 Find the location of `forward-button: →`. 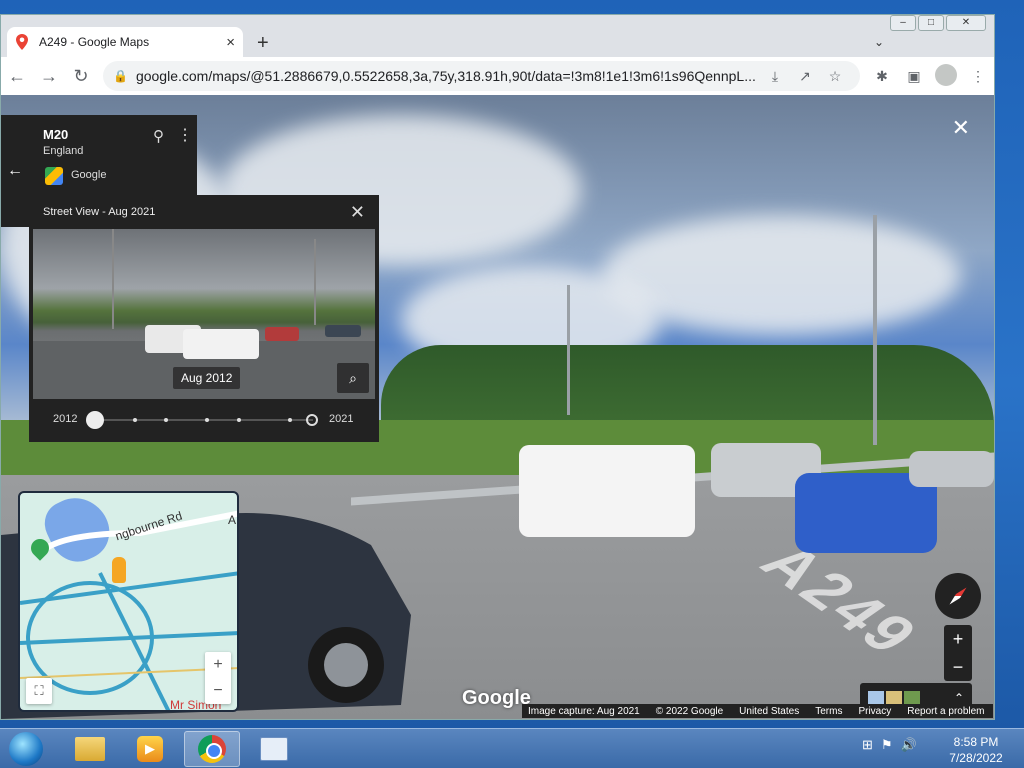

forward-button: → is located at coordinates (49, 76).